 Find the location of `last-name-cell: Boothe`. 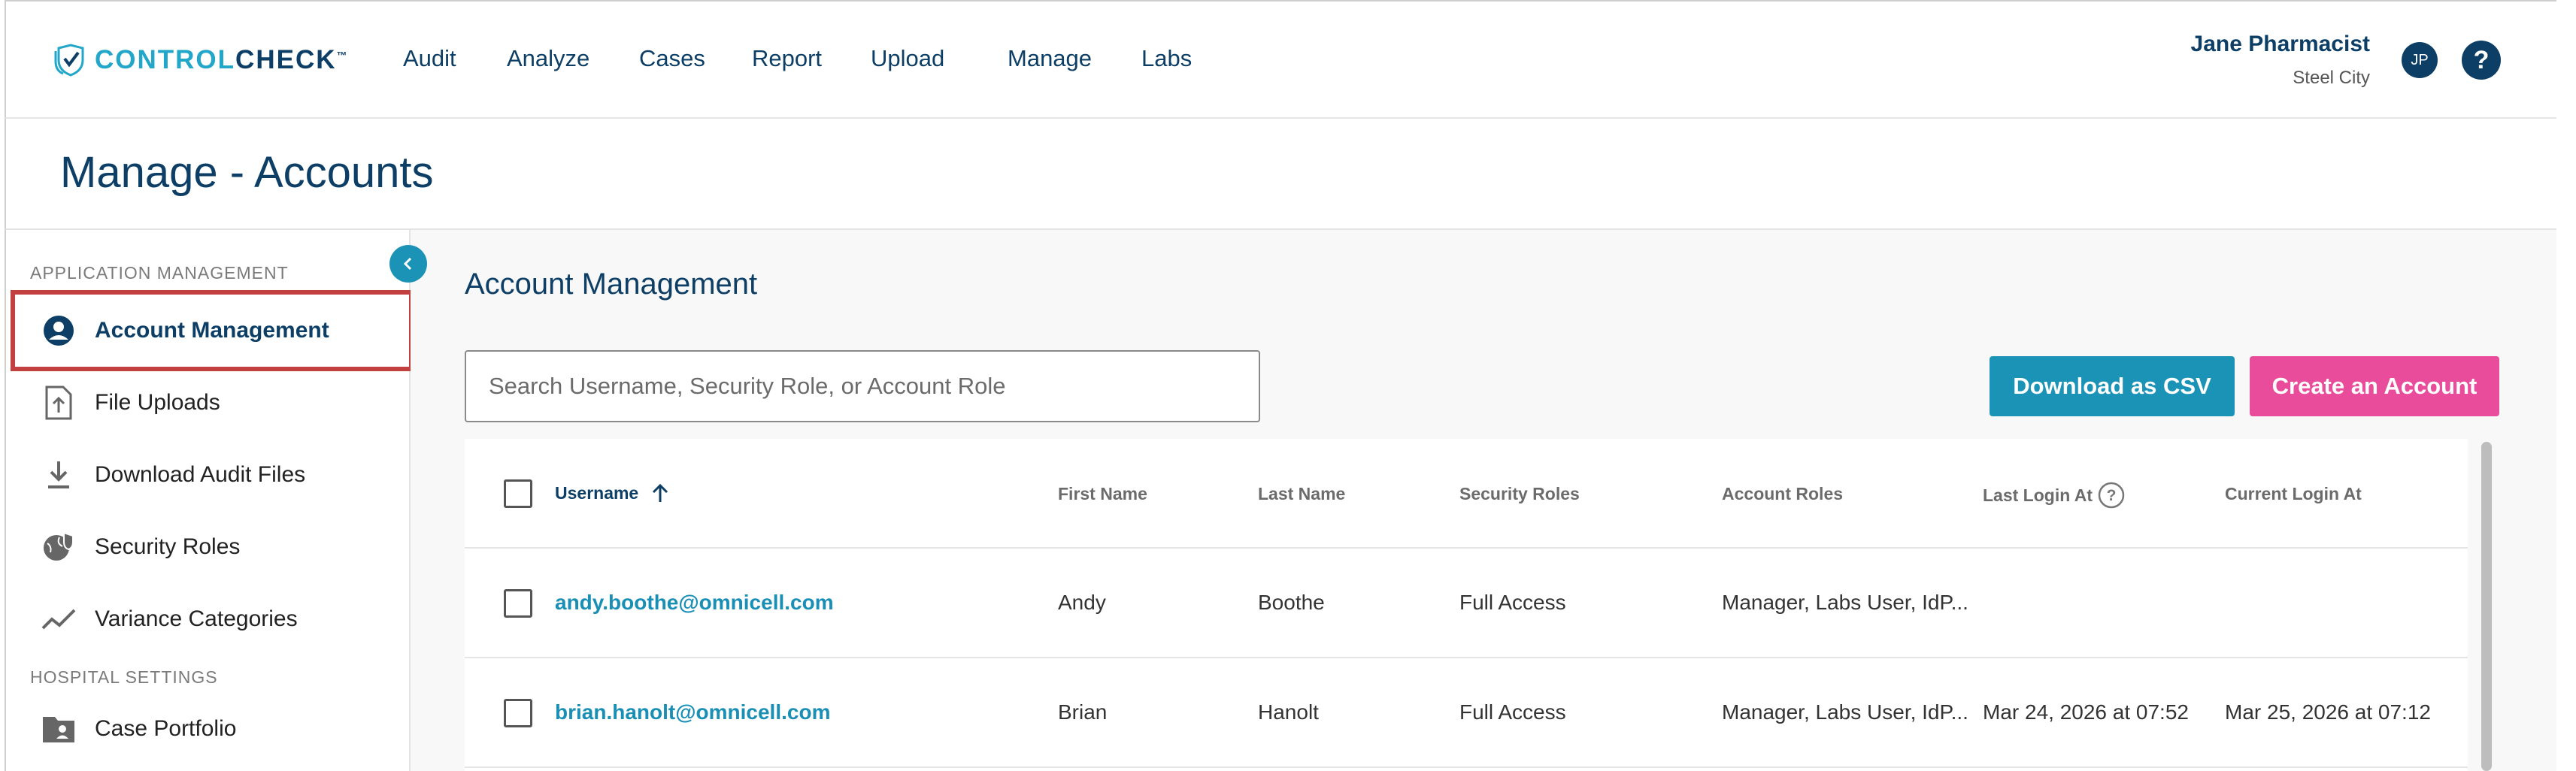

last-name-cell: Boothe is located at coordinates (1291, 602).